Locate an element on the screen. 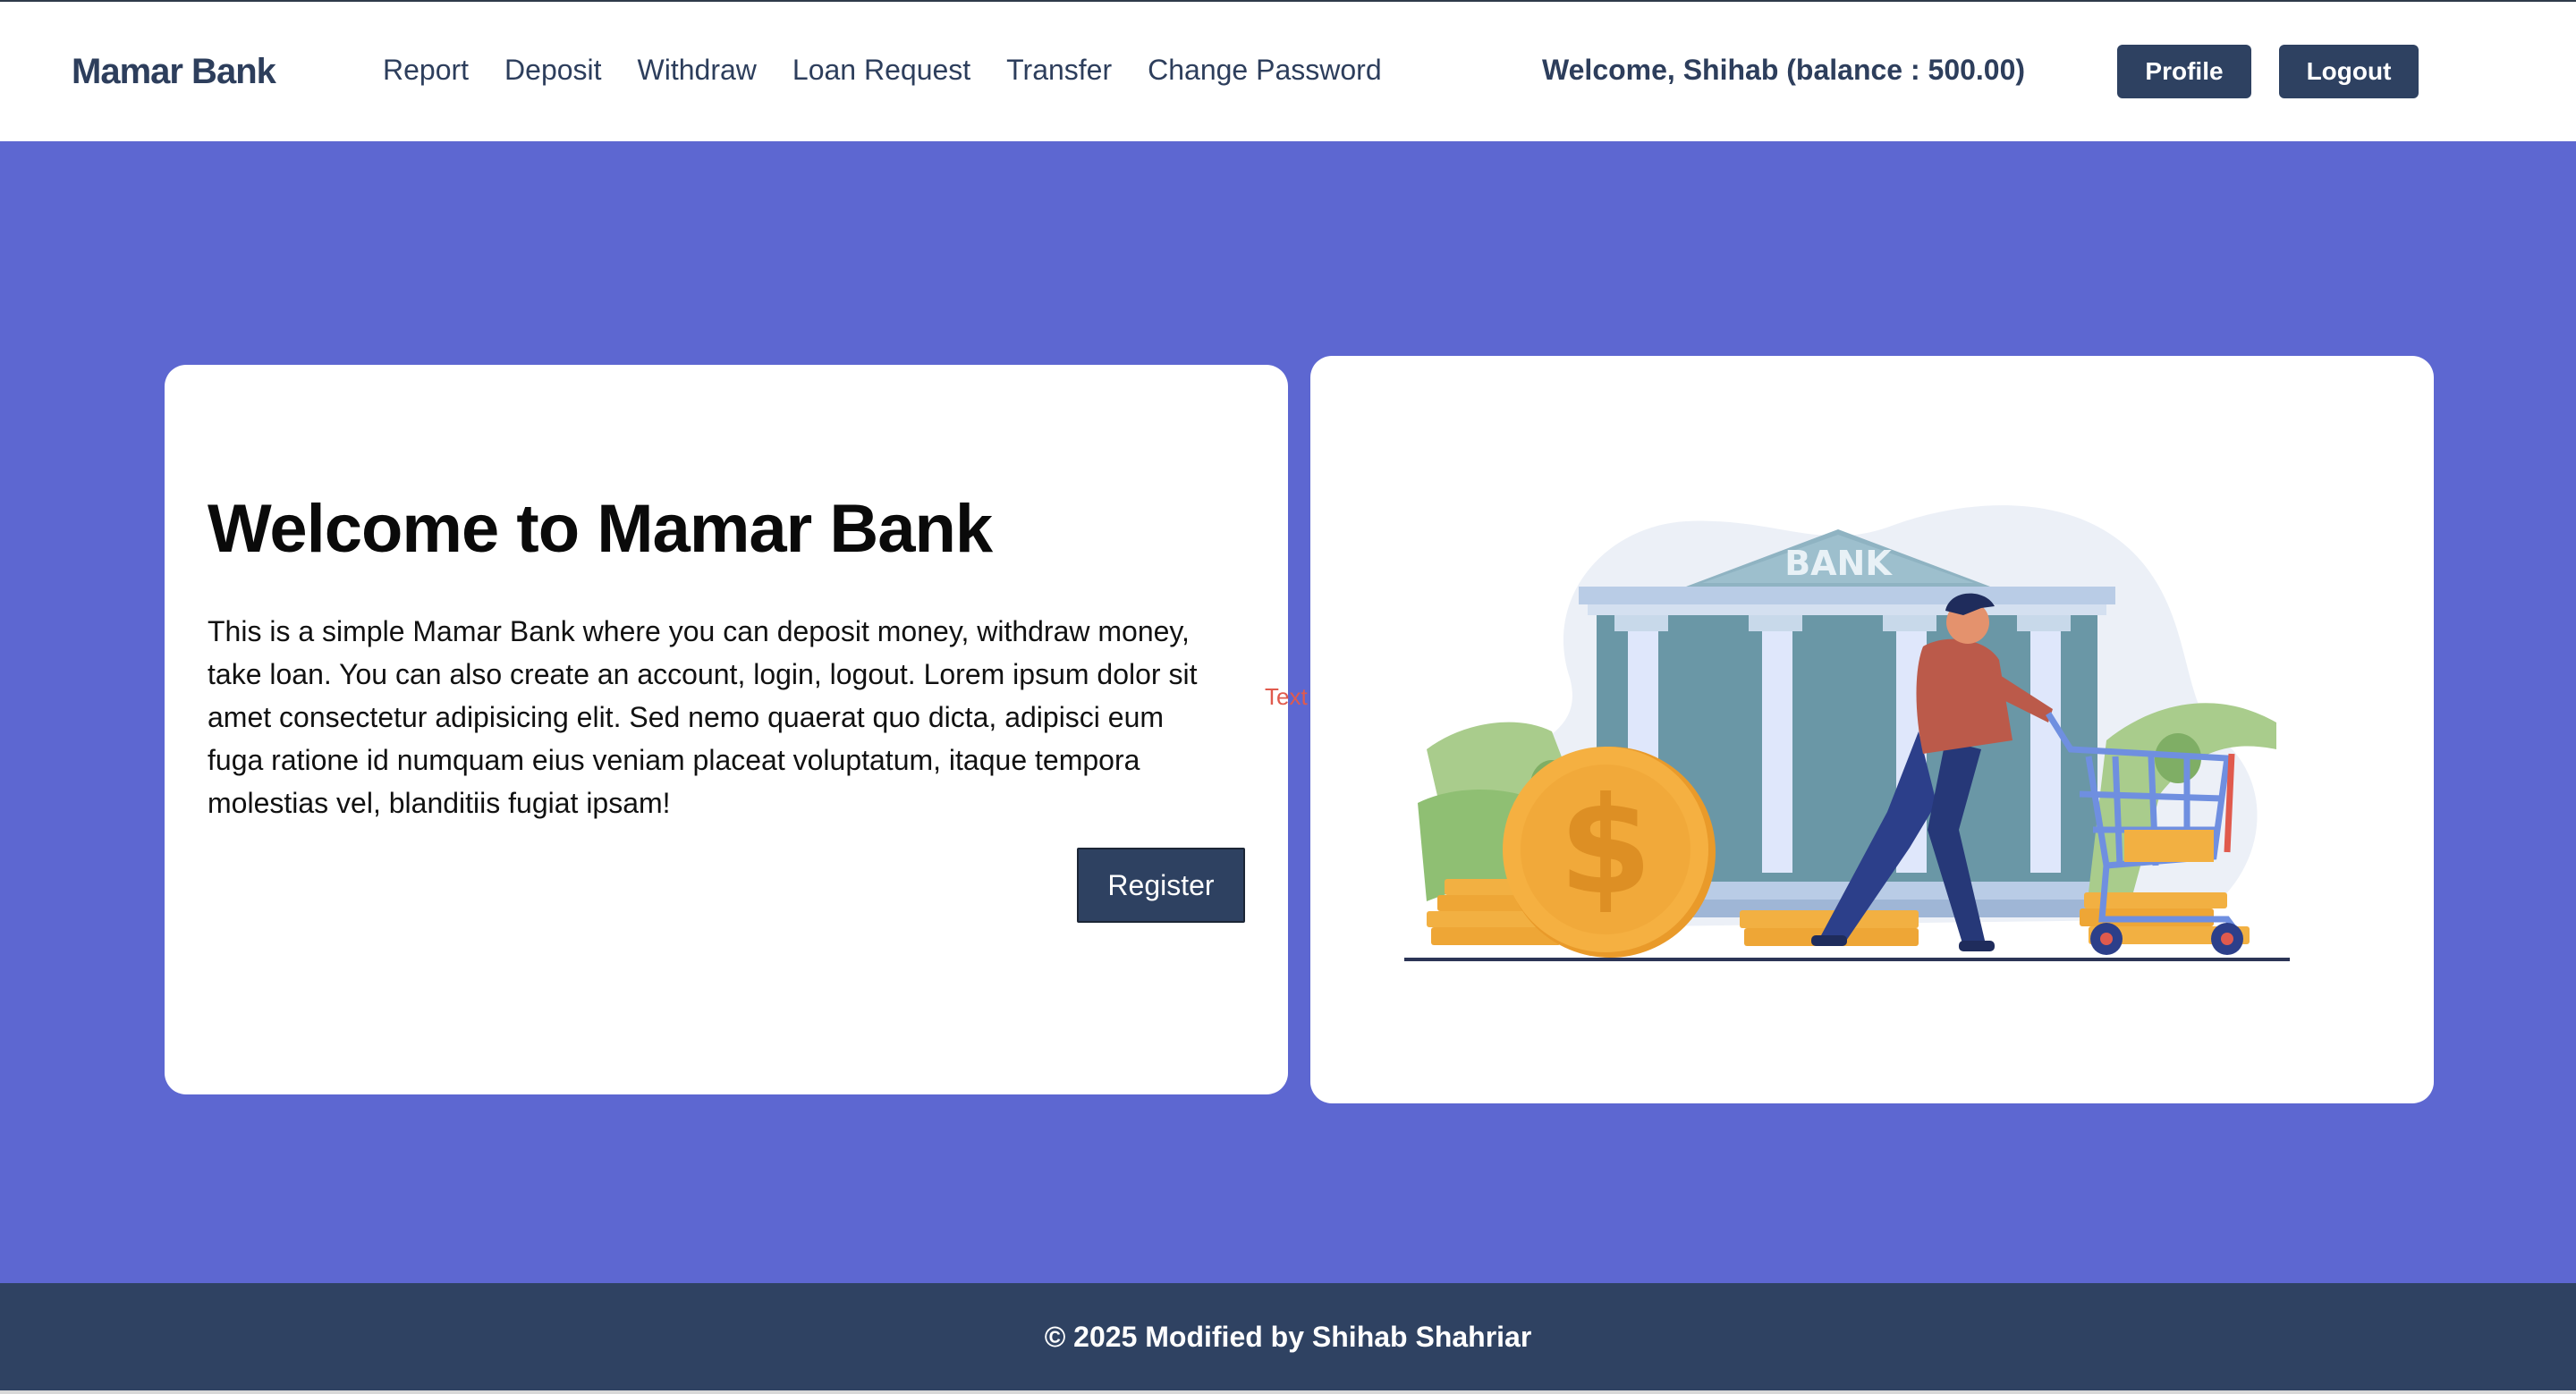 The height and width of the screenshot is (1394, 2576). hero-title: Welcome to Mamar Bank is located at coordinates (600, 529).